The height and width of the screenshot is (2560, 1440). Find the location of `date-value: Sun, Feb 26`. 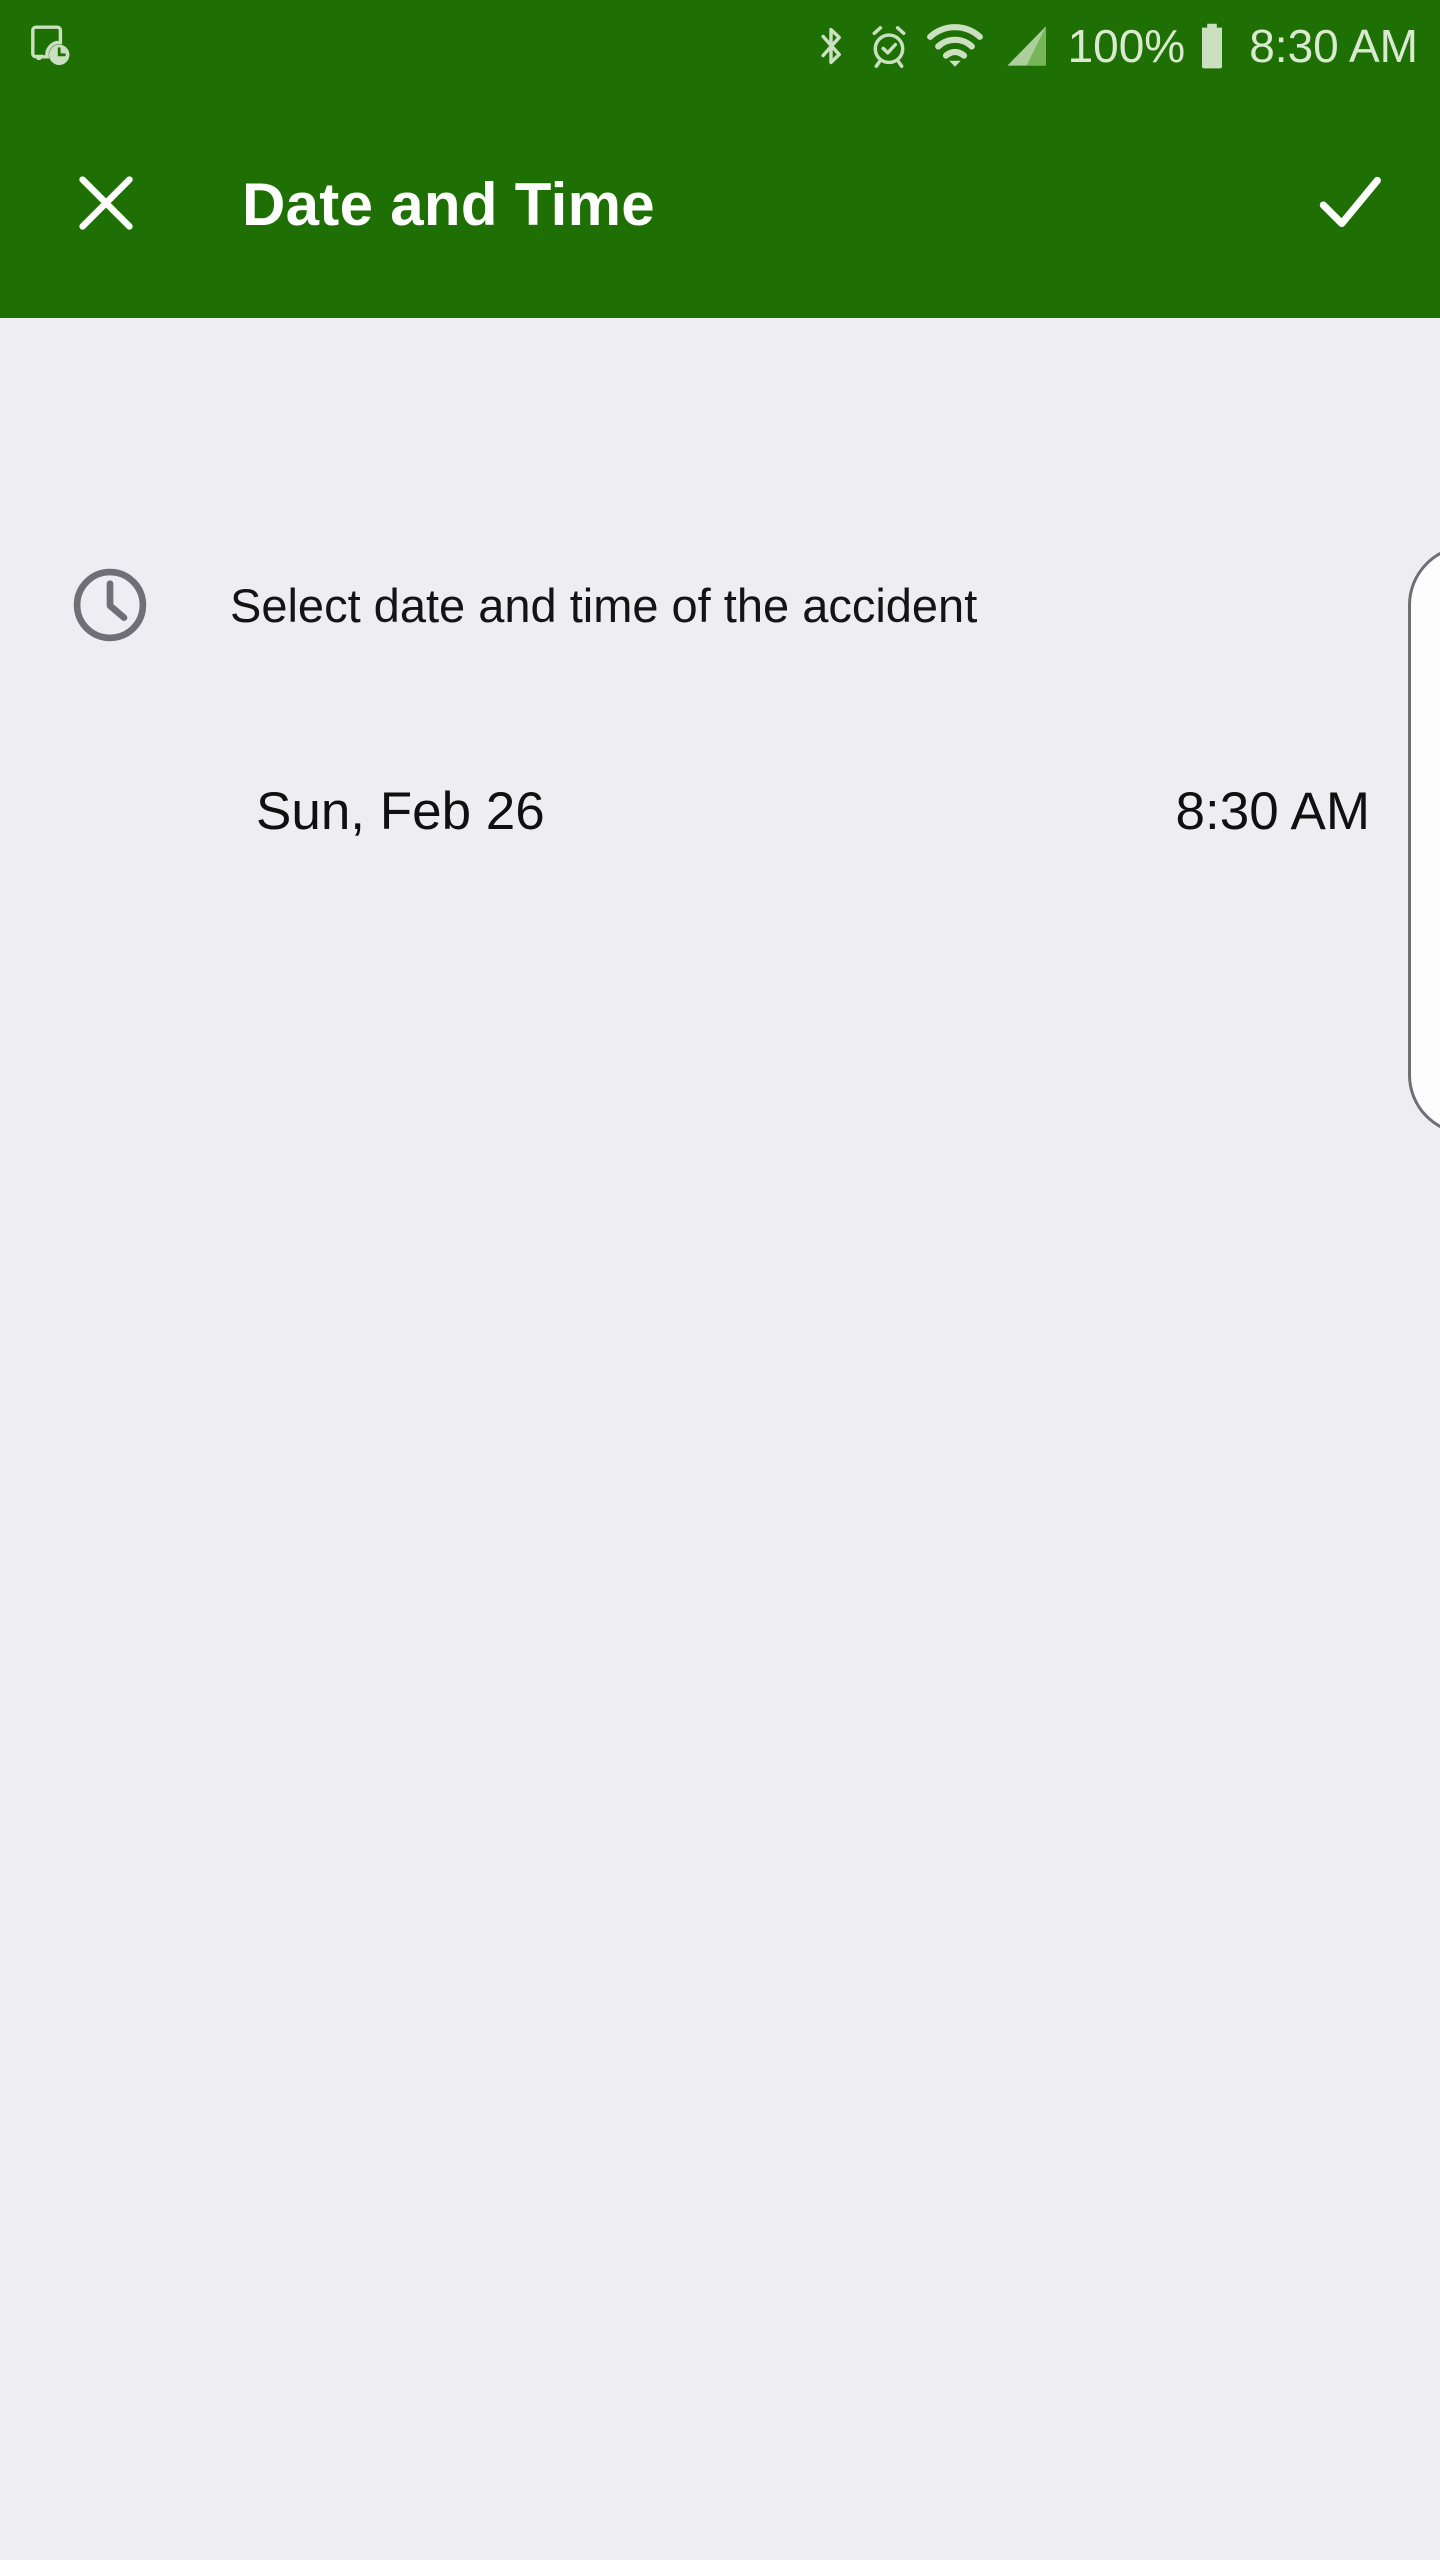

date-value: Sun, Feb 26 is located at coordinates (400, 811).